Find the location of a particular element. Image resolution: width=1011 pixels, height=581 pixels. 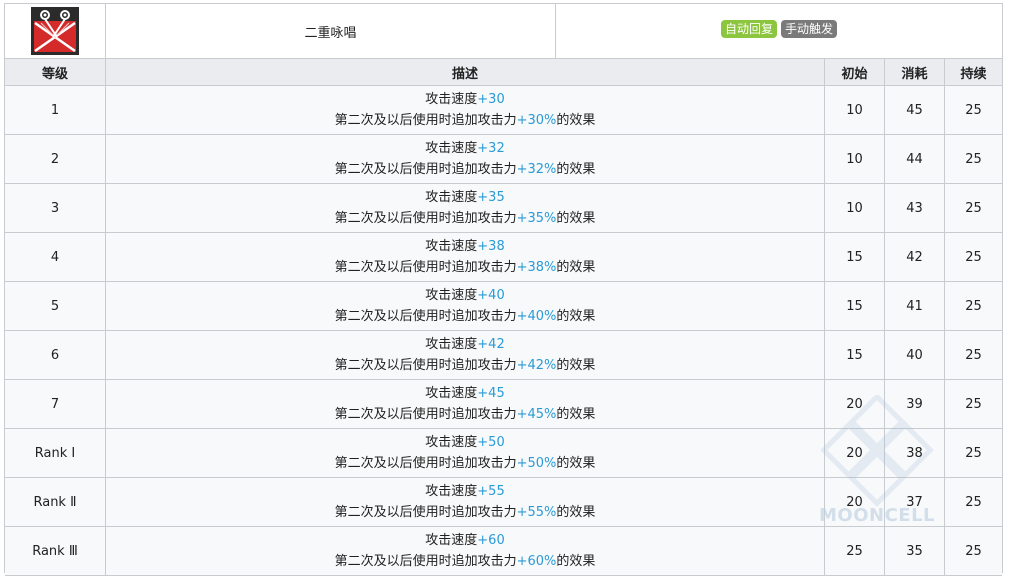

description-cell: 攻击速度+30 第二次及以后使用时追加攻击力+30%的效果 is located at coordinates (465, 110).